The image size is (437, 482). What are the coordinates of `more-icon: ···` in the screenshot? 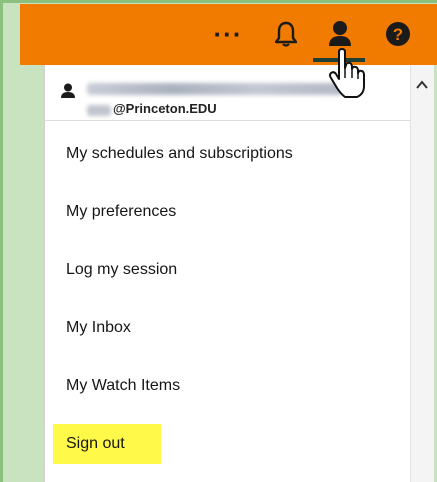 It's located at (228, 34).